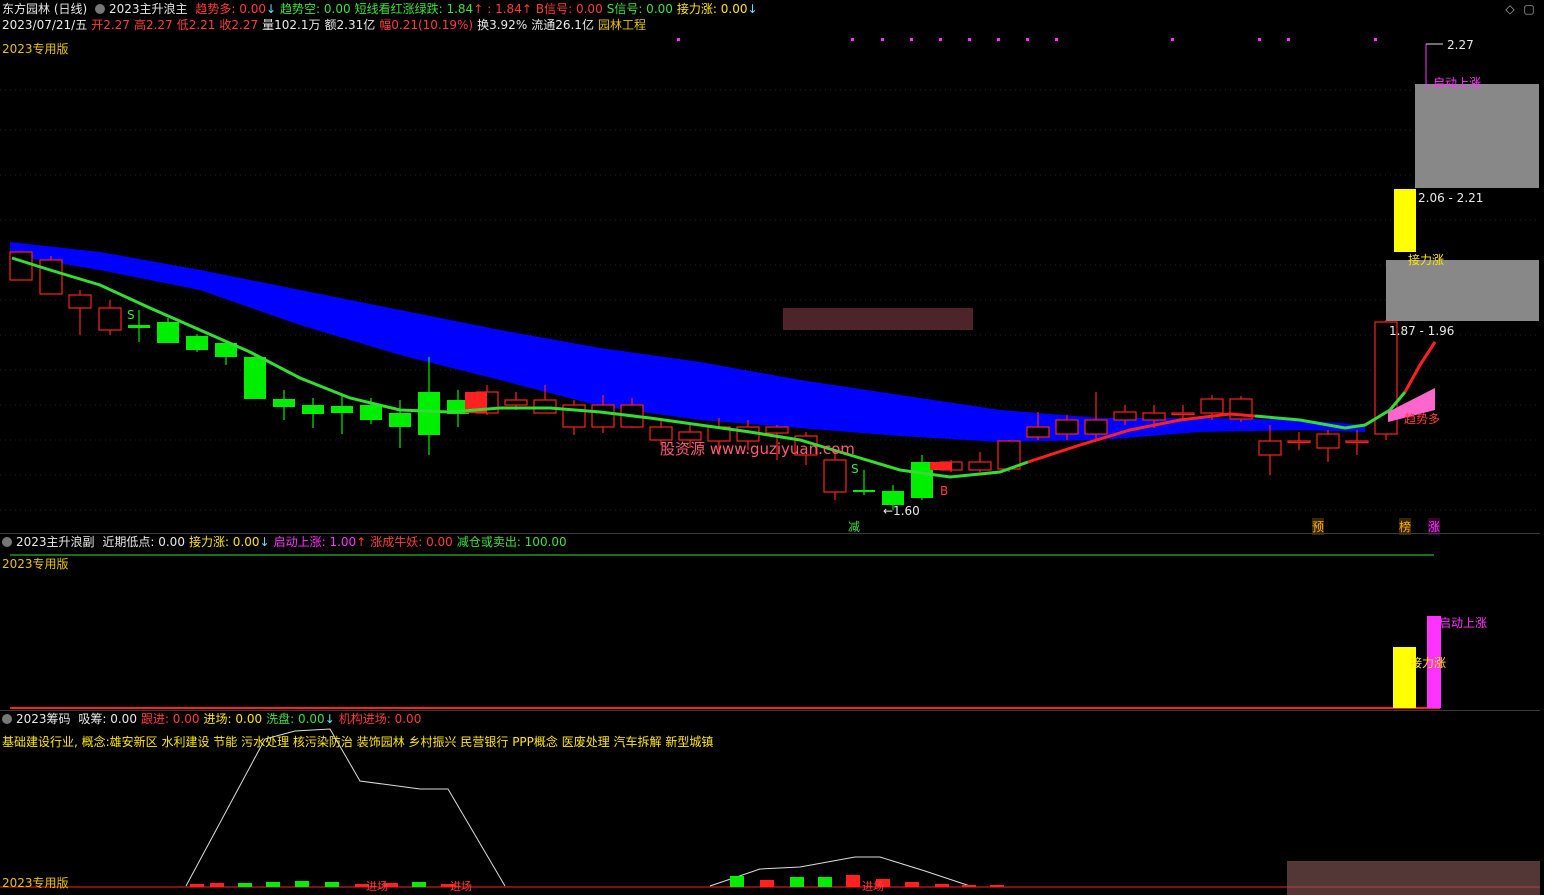 The image size is (1544, 895). What do you see at coordinates (35, 883) in the screenshot?
I see `version-label-chip: 2023专用版` at bounding box center [35, 883].